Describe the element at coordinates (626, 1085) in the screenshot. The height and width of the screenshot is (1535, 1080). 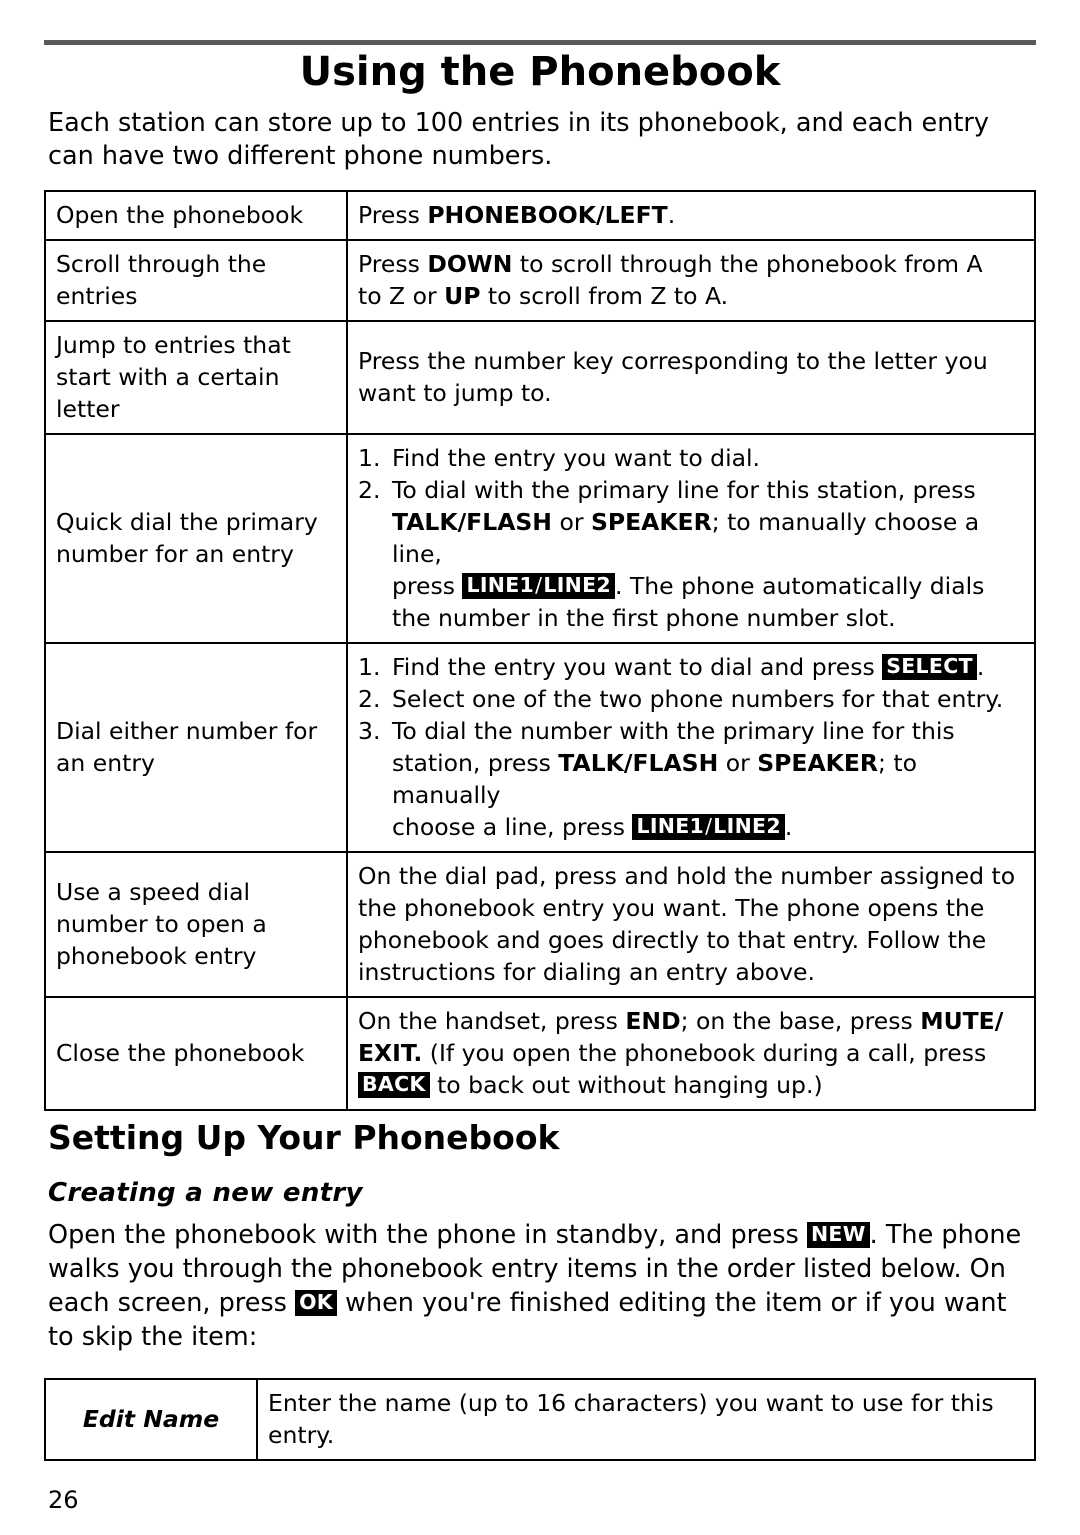
I see `text: to back out without hanging up.)` at that location.